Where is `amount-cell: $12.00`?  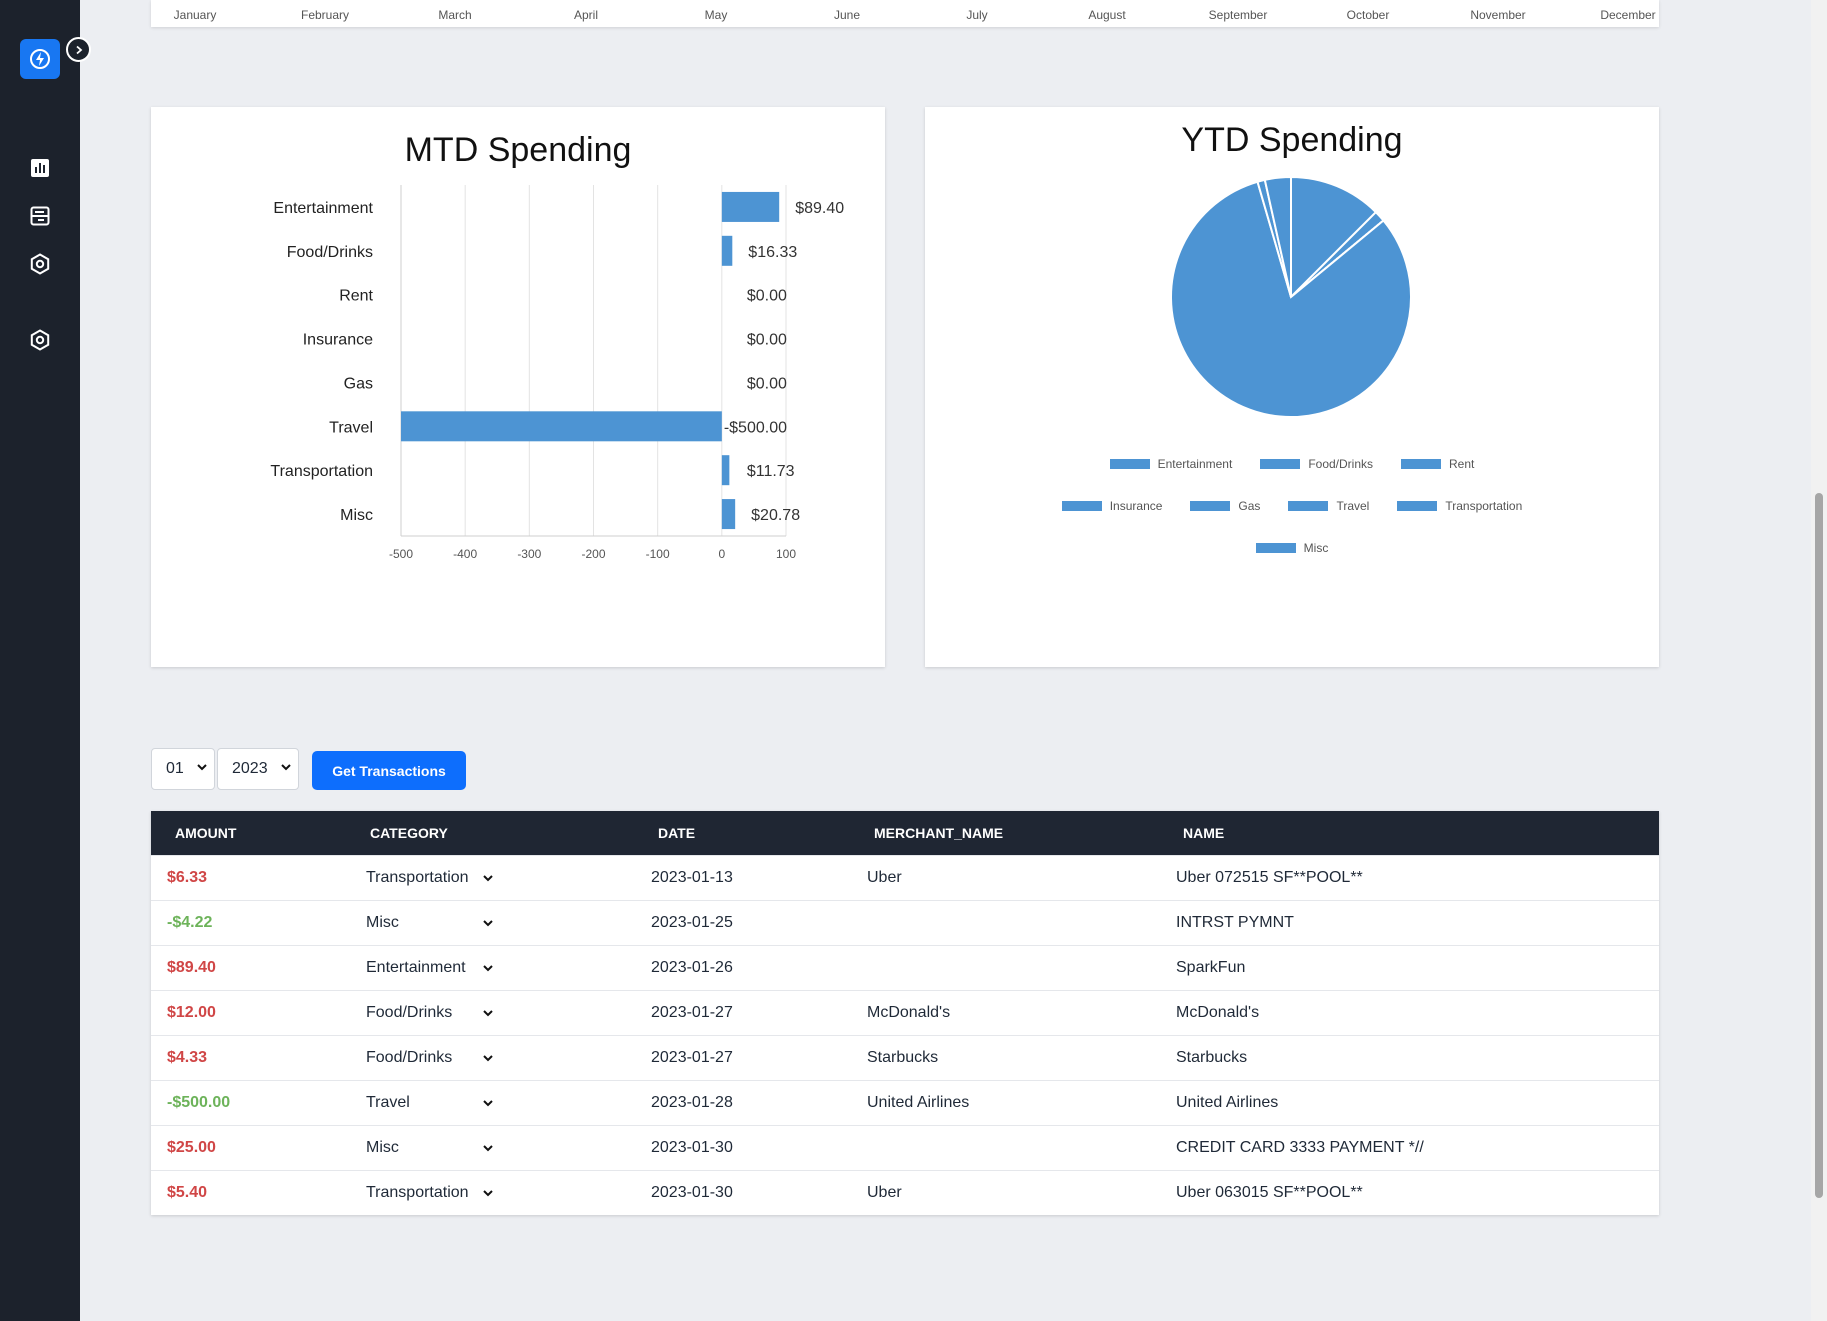
amount-cell: $12.00 is located at coordinates (191, 1012).